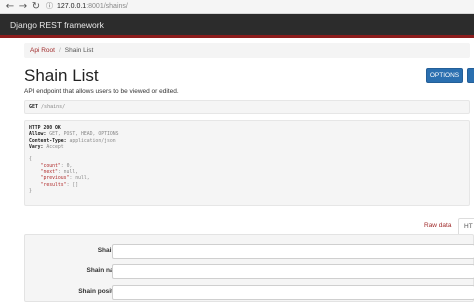  I want to click on response-status: HTTP 200 OK, so click(45, 128).